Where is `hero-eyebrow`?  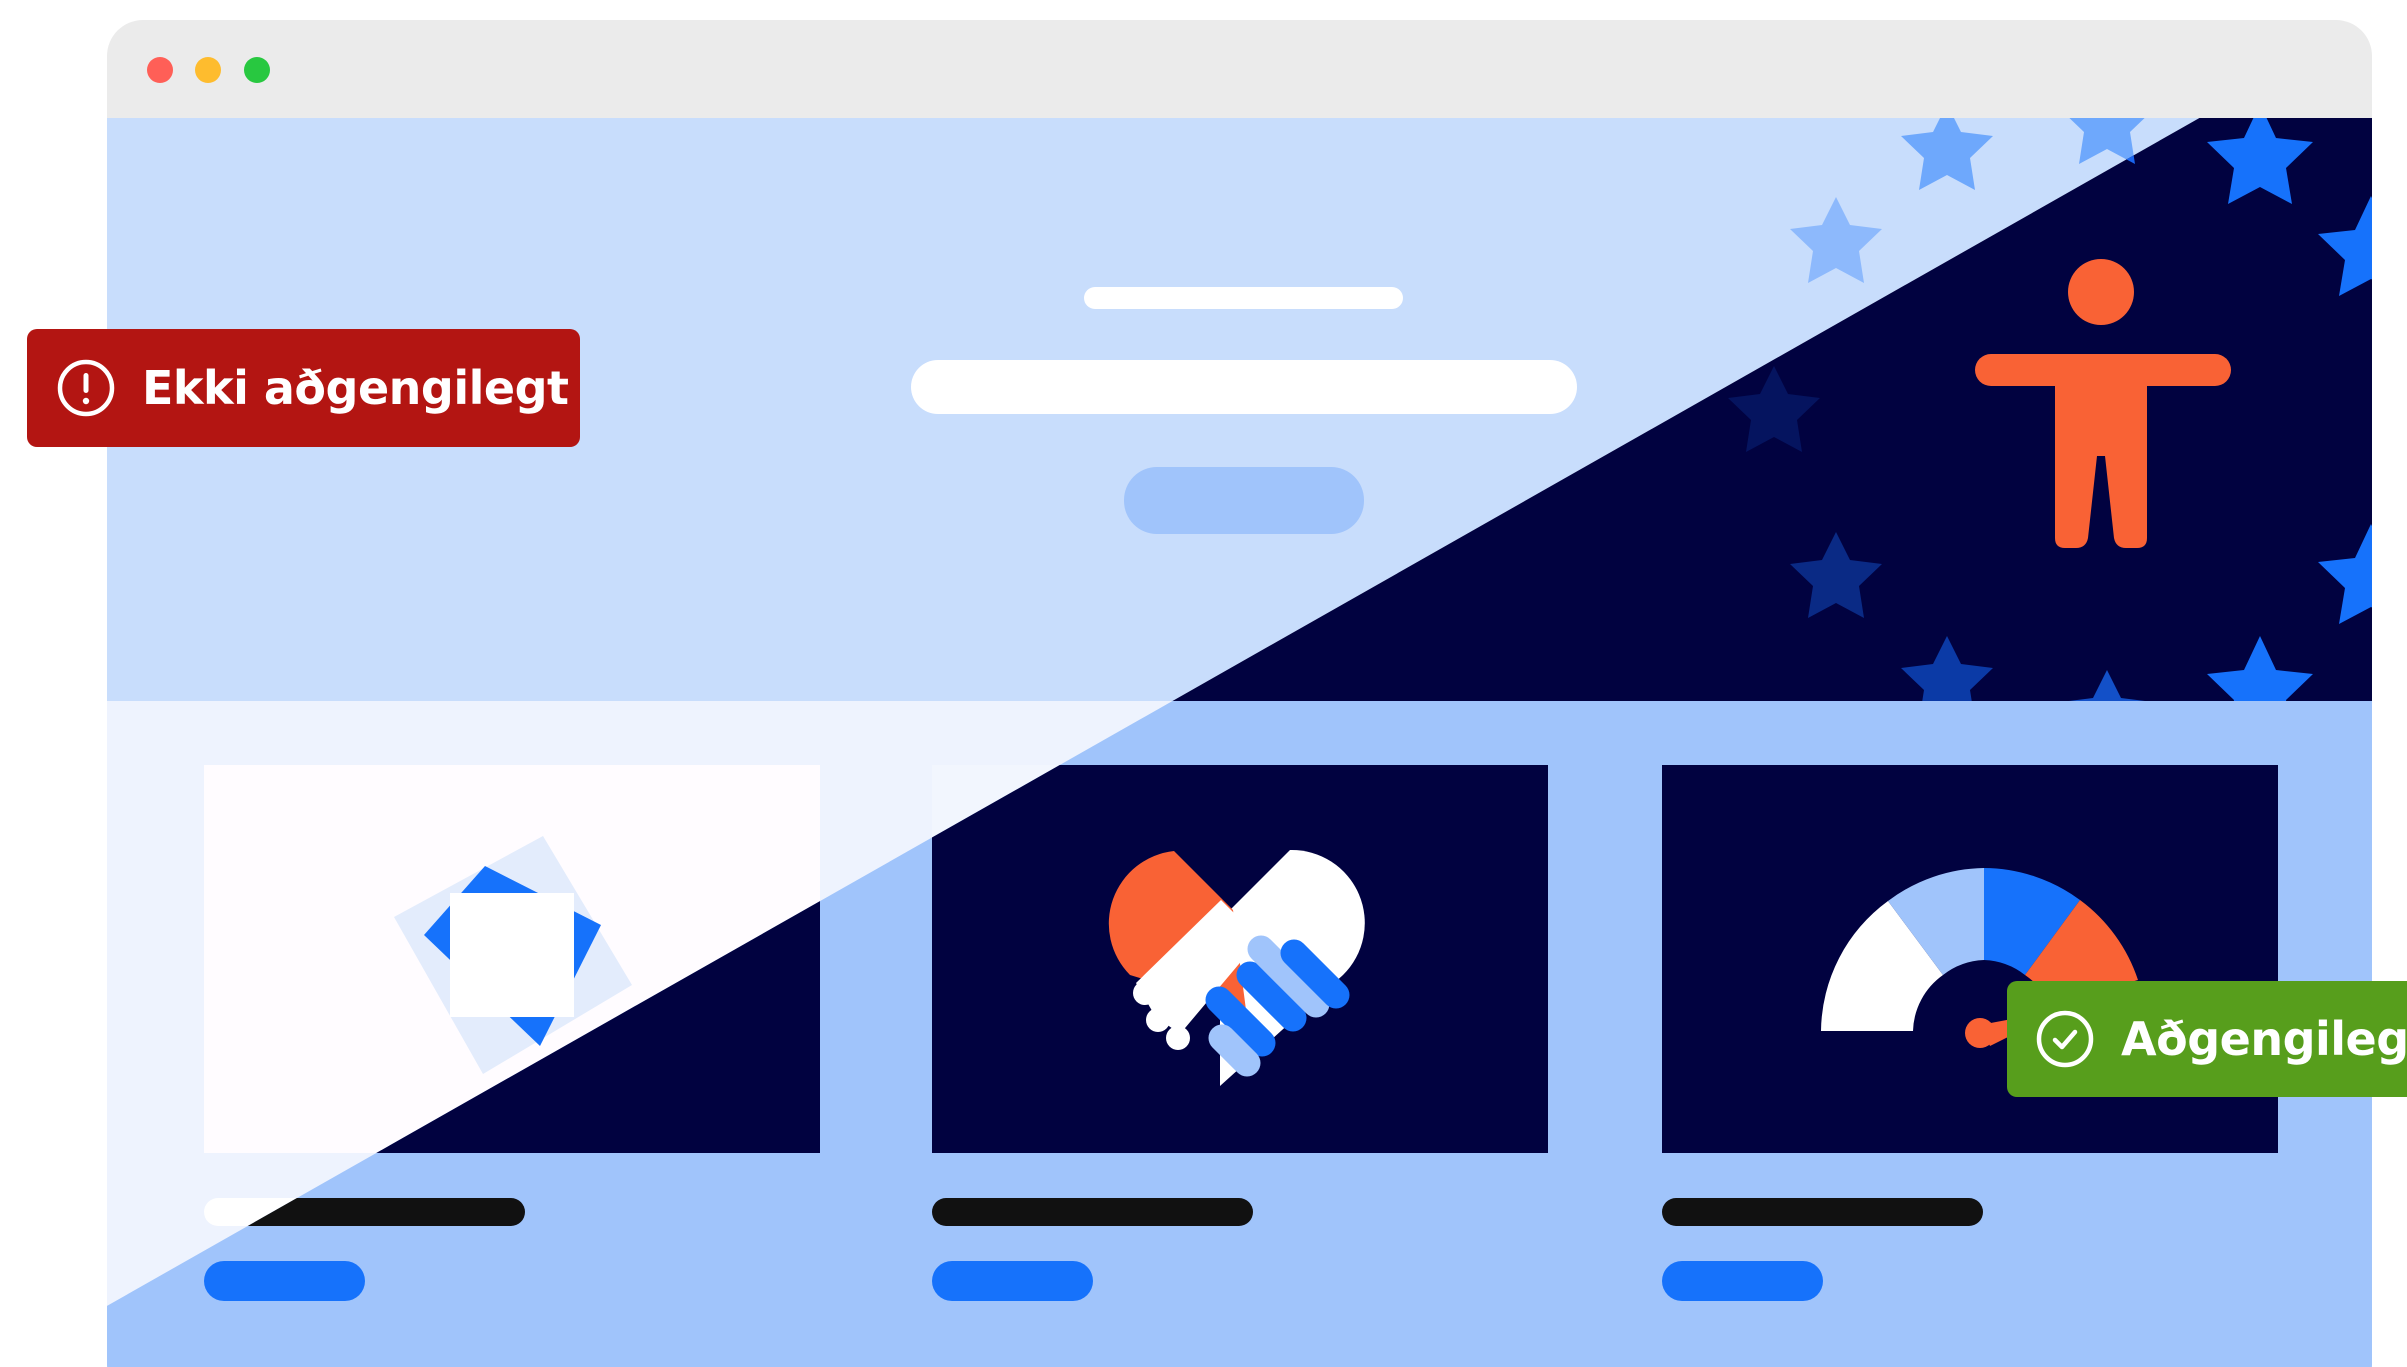
hero-eyebrow is located at coordinates (1243, 298).